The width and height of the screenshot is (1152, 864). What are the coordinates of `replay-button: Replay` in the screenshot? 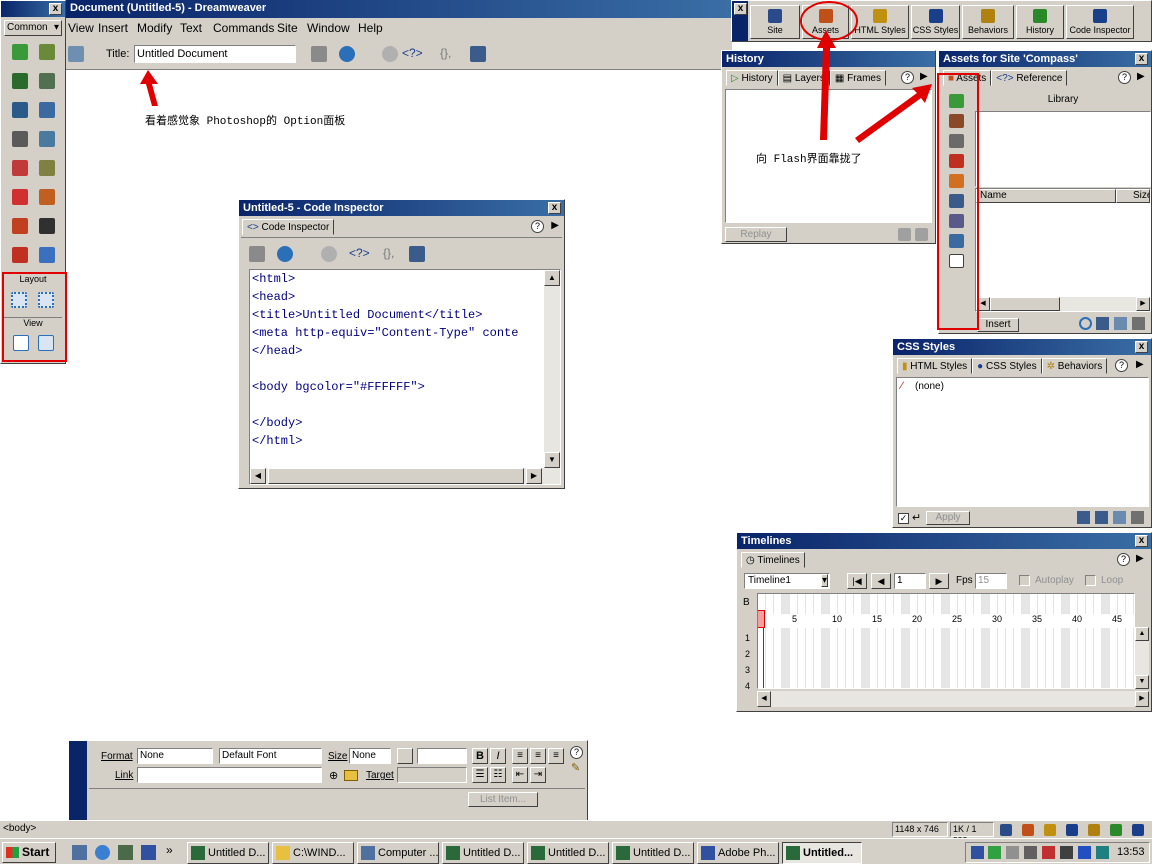 It's located at (756, 234).